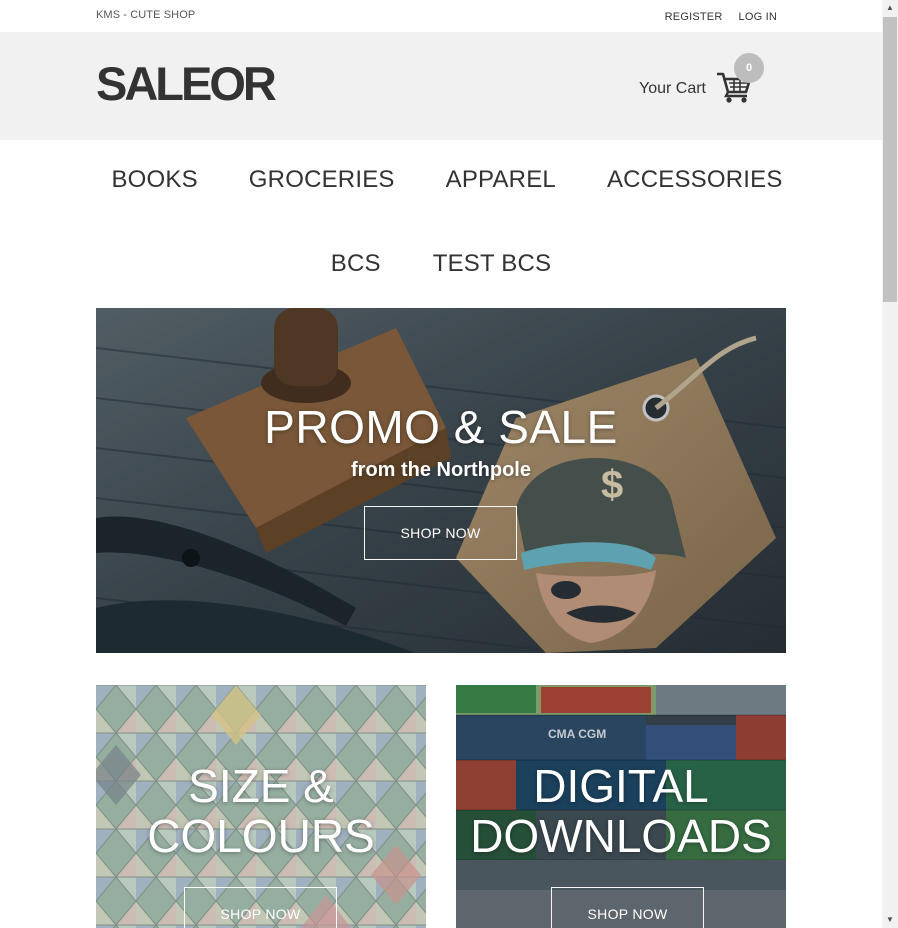 Image resolution: width=898 pixels, height=928 pixels. I want to click on account-links: REGISTER LOG IN, so click(721, 17).